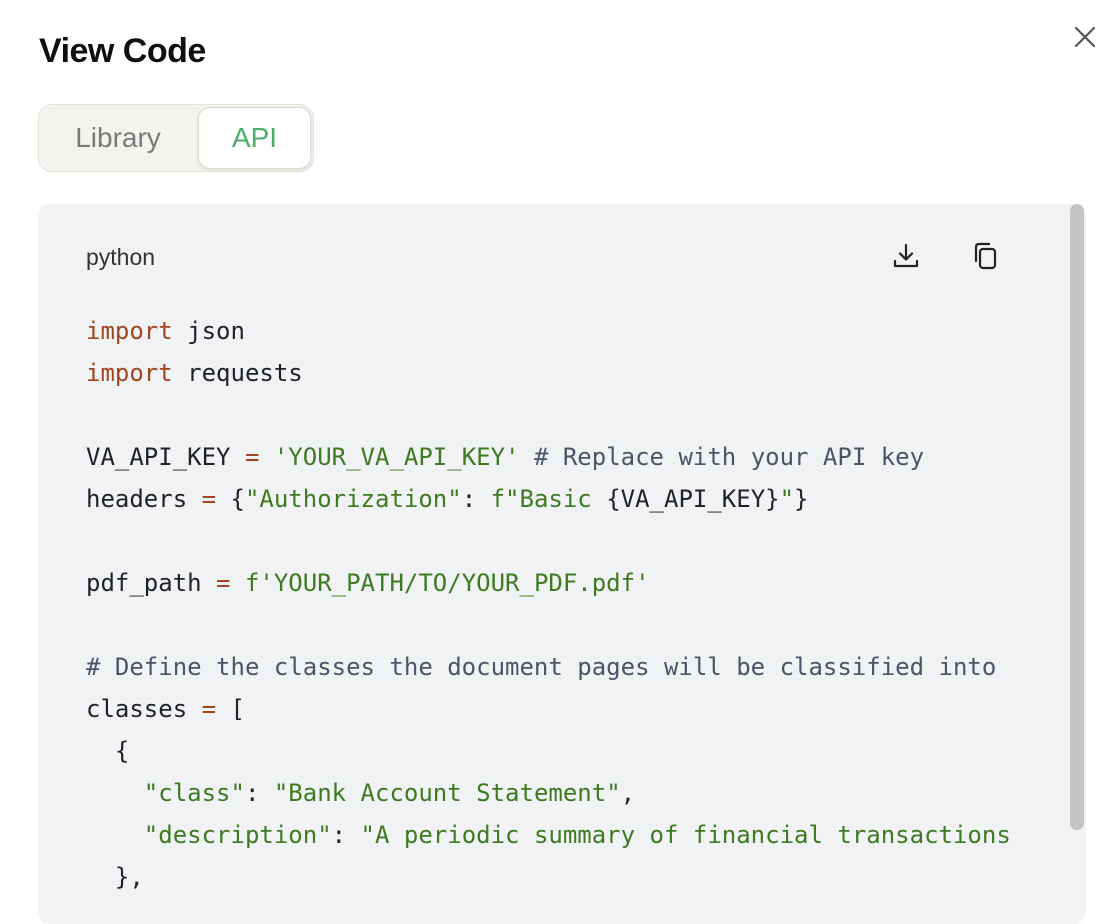 Image resolution: width=1116 pixels, height=924 pixels. I want to click on code-line: },, so click(115, 877).